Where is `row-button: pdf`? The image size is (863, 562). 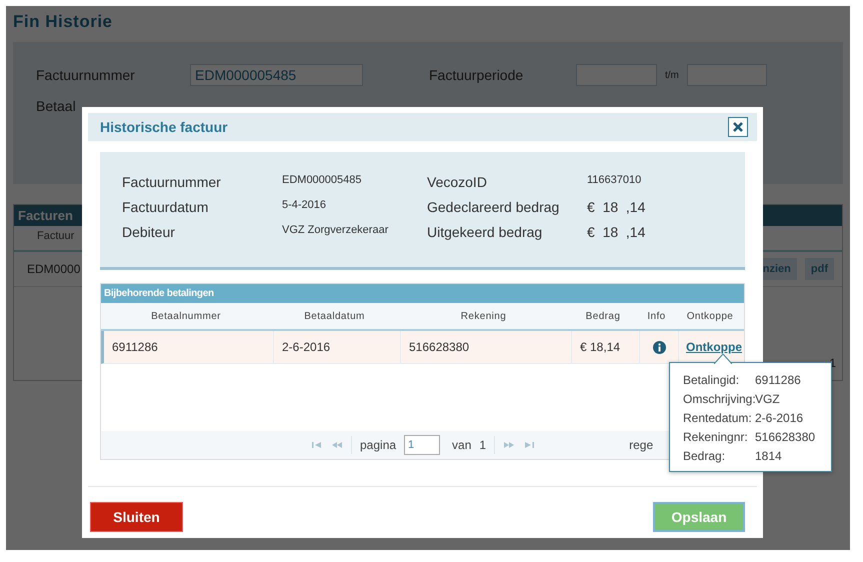 row-button: pdf is located at coordinates (819, 269).